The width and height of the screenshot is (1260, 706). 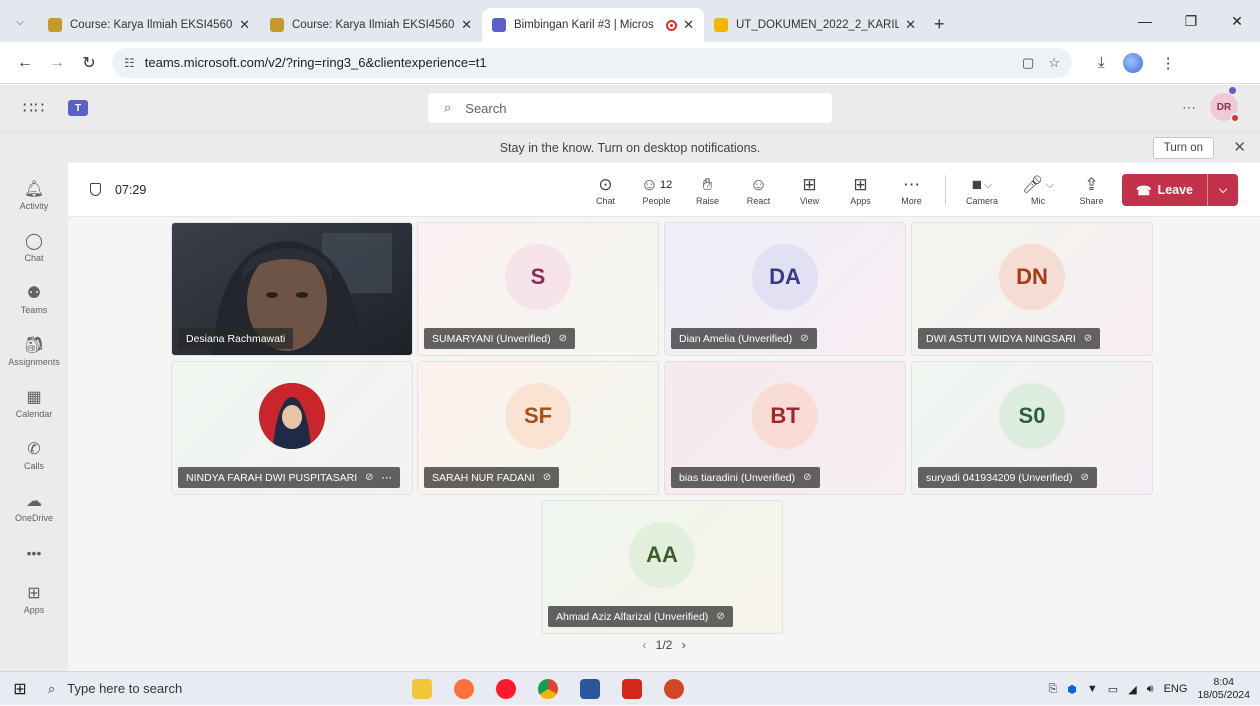 I want to click on rail-item-apps: ⊞ Apps, so click(x=34, y=599).